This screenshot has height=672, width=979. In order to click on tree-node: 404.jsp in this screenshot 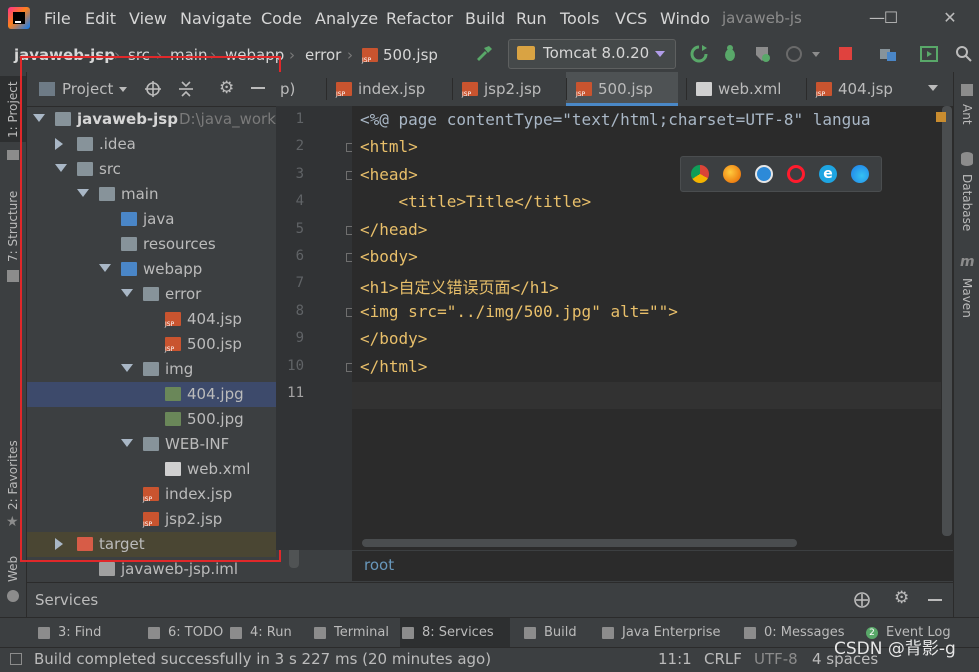, I will do `click(151, 319)`.